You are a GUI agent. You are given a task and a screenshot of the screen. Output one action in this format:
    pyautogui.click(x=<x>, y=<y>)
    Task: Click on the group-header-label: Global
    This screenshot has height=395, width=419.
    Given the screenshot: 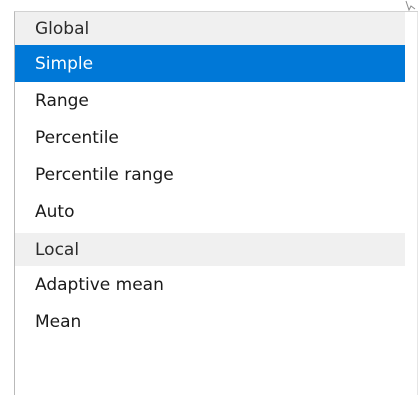 What is the action you would take?
    pyautogui.click(x=62, y=28)
    